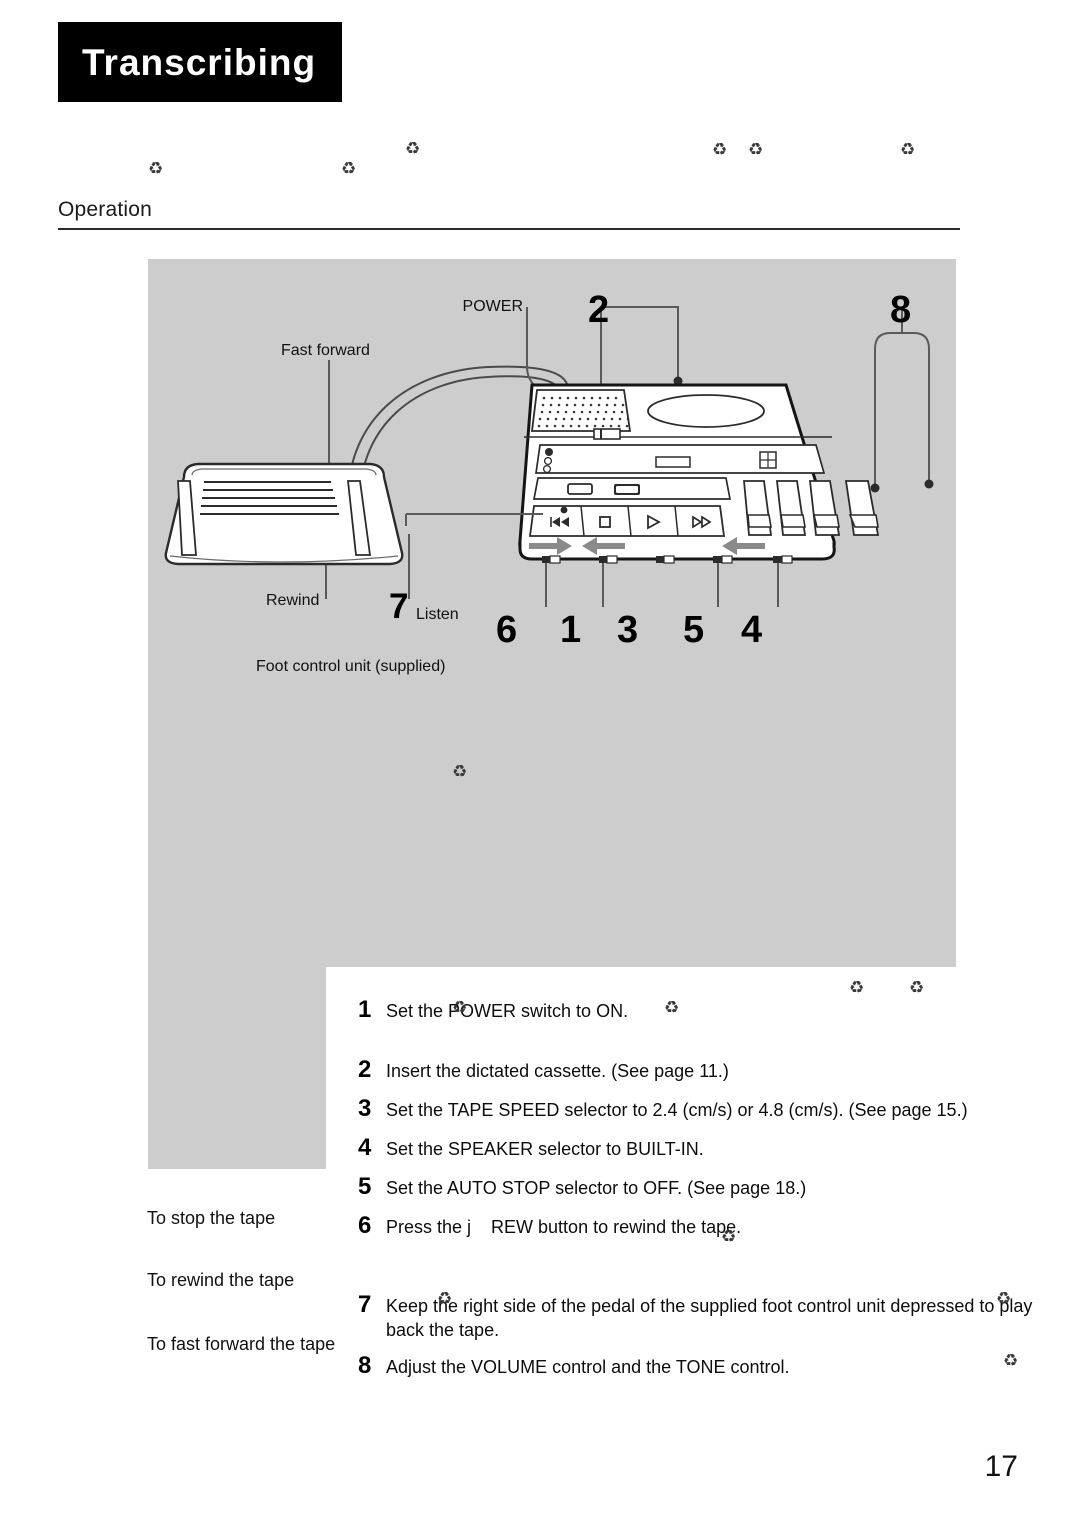  I want to click on step-number: 6, so click(365, 1225).